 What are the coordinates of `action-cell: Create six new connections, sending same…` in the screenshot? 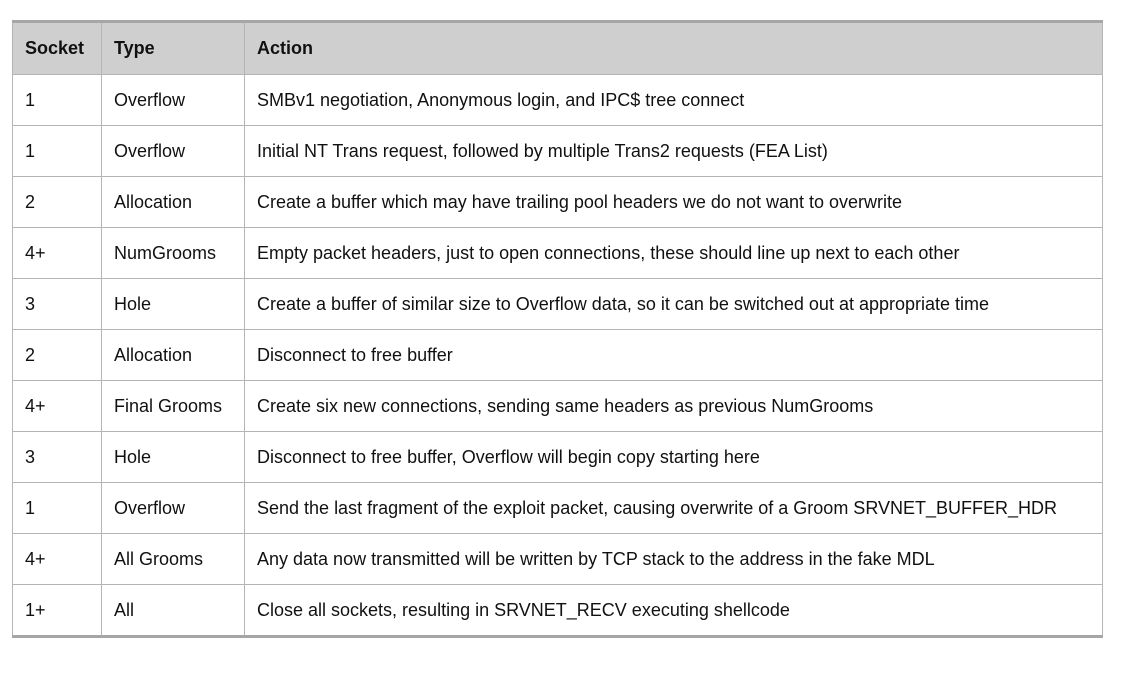 It's located at (673, 406).